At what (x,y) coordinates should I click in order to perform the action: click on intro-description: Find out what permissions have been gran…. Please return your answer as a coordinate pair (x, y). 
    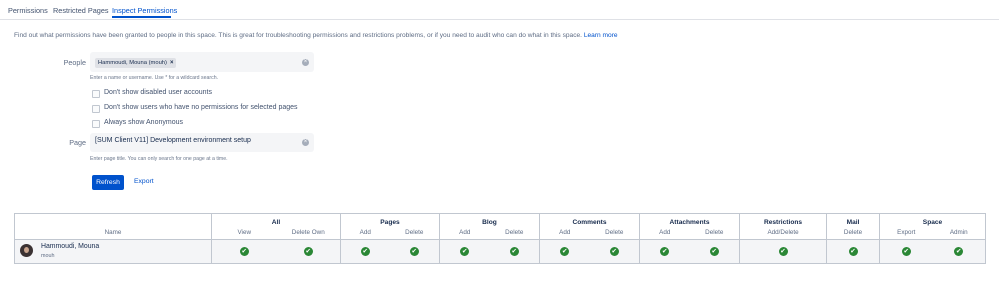
    Looking at the image, I should click on (298, 35).